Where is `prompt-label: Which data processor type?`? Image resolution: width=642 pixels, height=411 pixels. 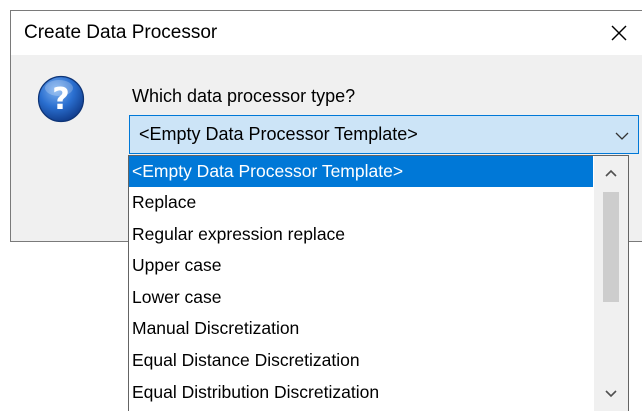 prompt-label: Which data processor type? is located at coordinates (244, 96).